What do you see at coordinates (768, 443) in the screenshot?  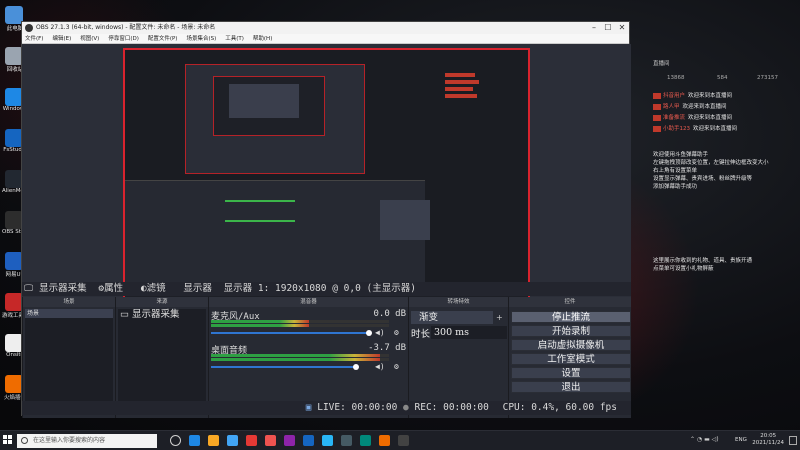 I see `clock-date: 2021/11/24` at bounding box center [768, 443].